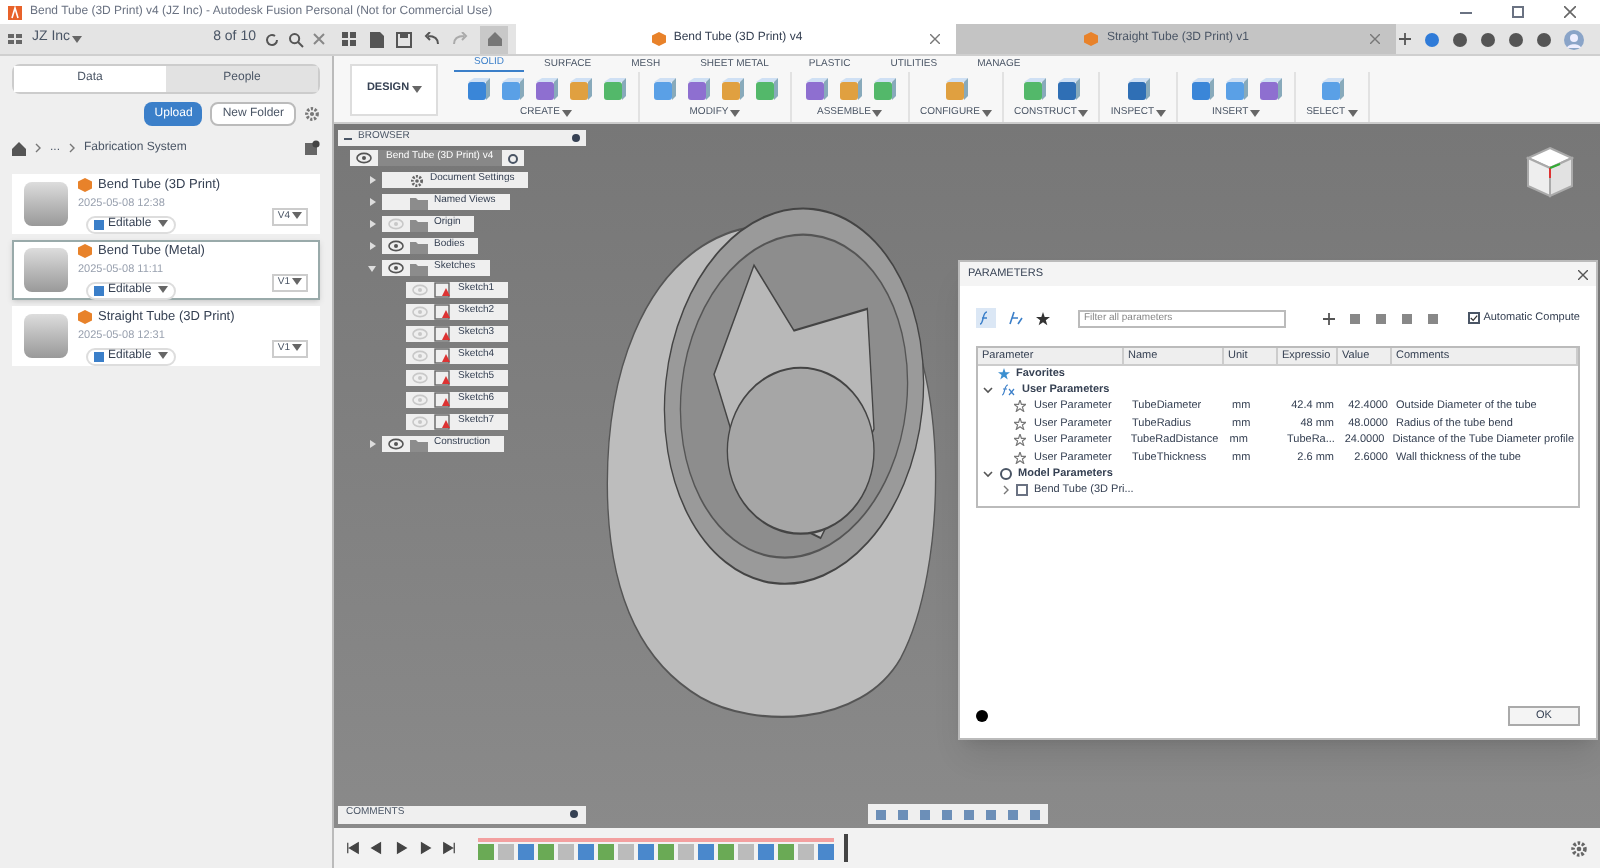  Describe the element at coordinates (1466, 12) in the screenshot. I see `minimize-icon` at that location.